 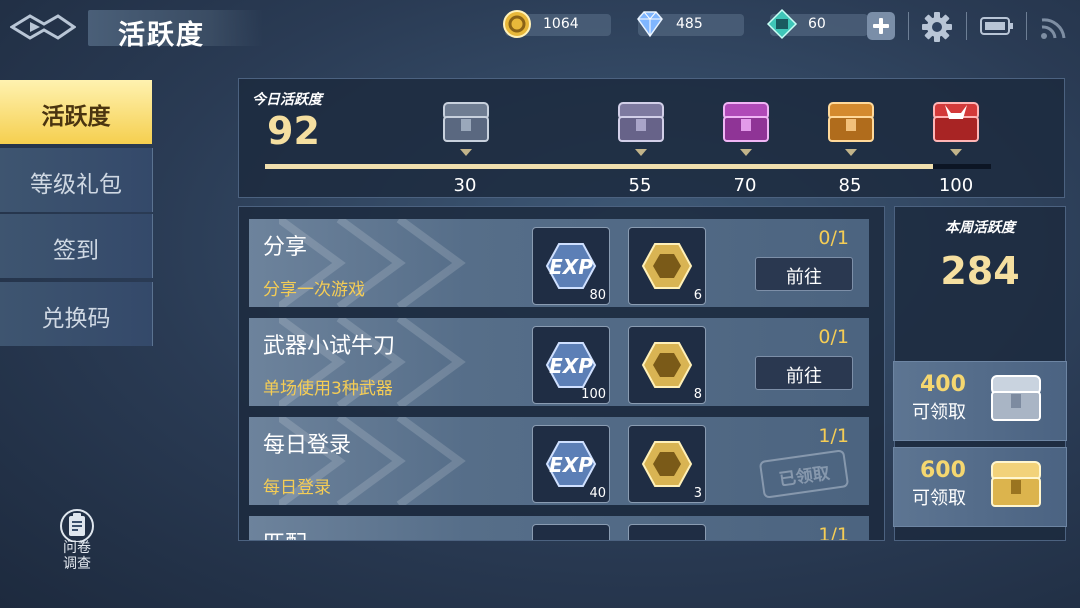 I want to click on page-title: 活跃度, so click(x=161, y=35).